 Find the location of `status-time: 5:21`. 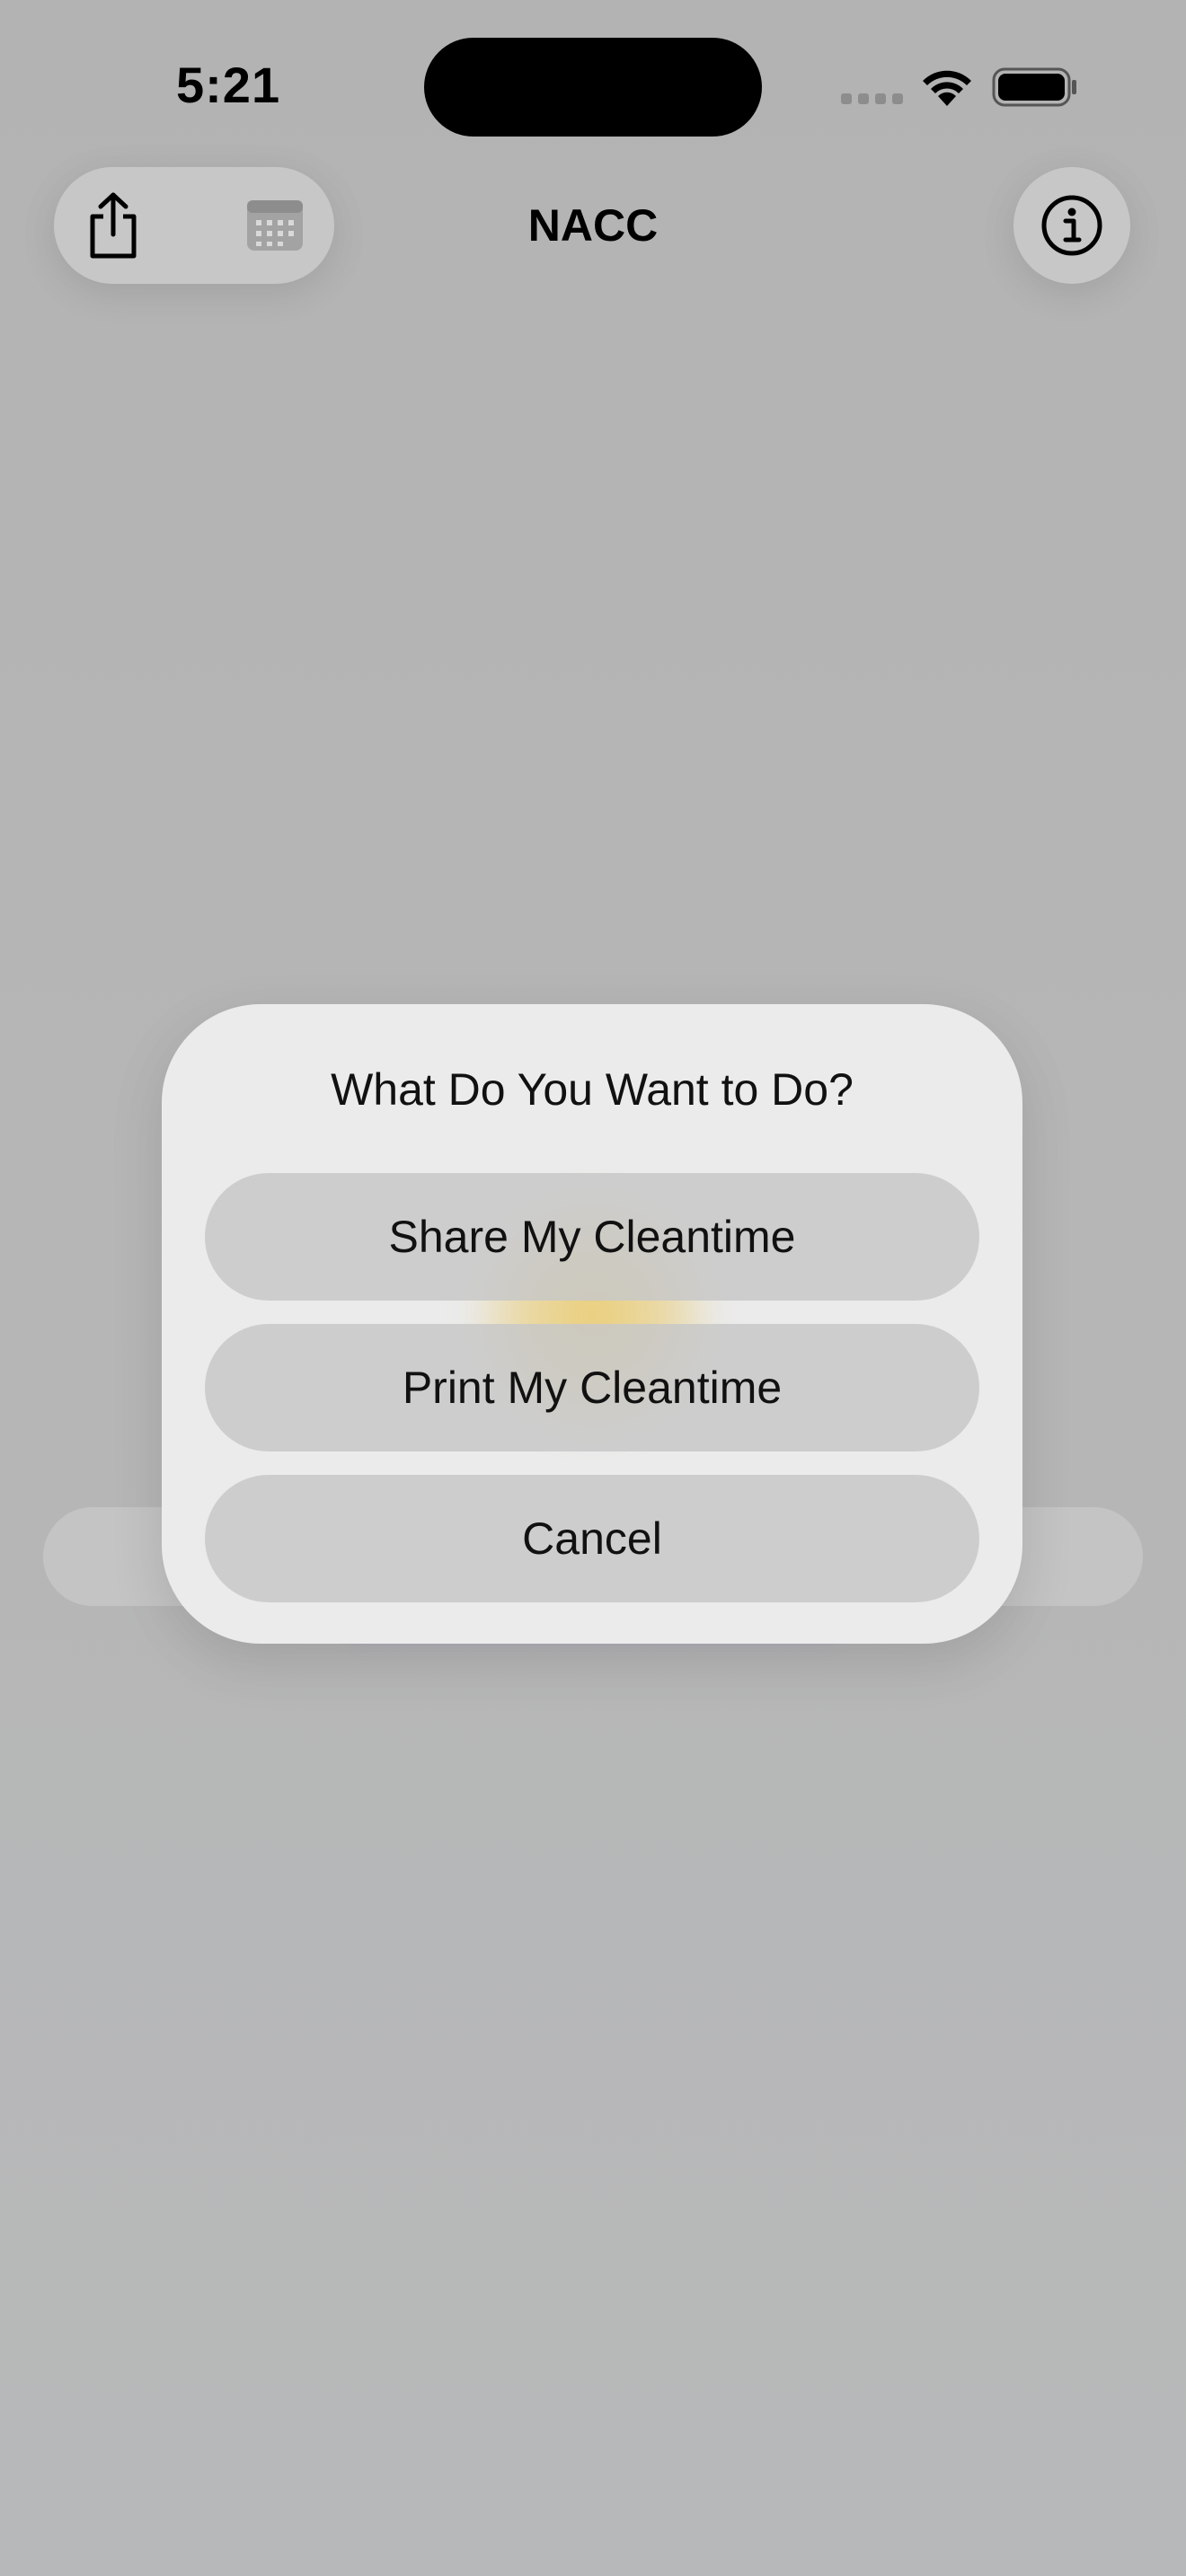

status-time: 5:21 is located at coordinates (228, 85).